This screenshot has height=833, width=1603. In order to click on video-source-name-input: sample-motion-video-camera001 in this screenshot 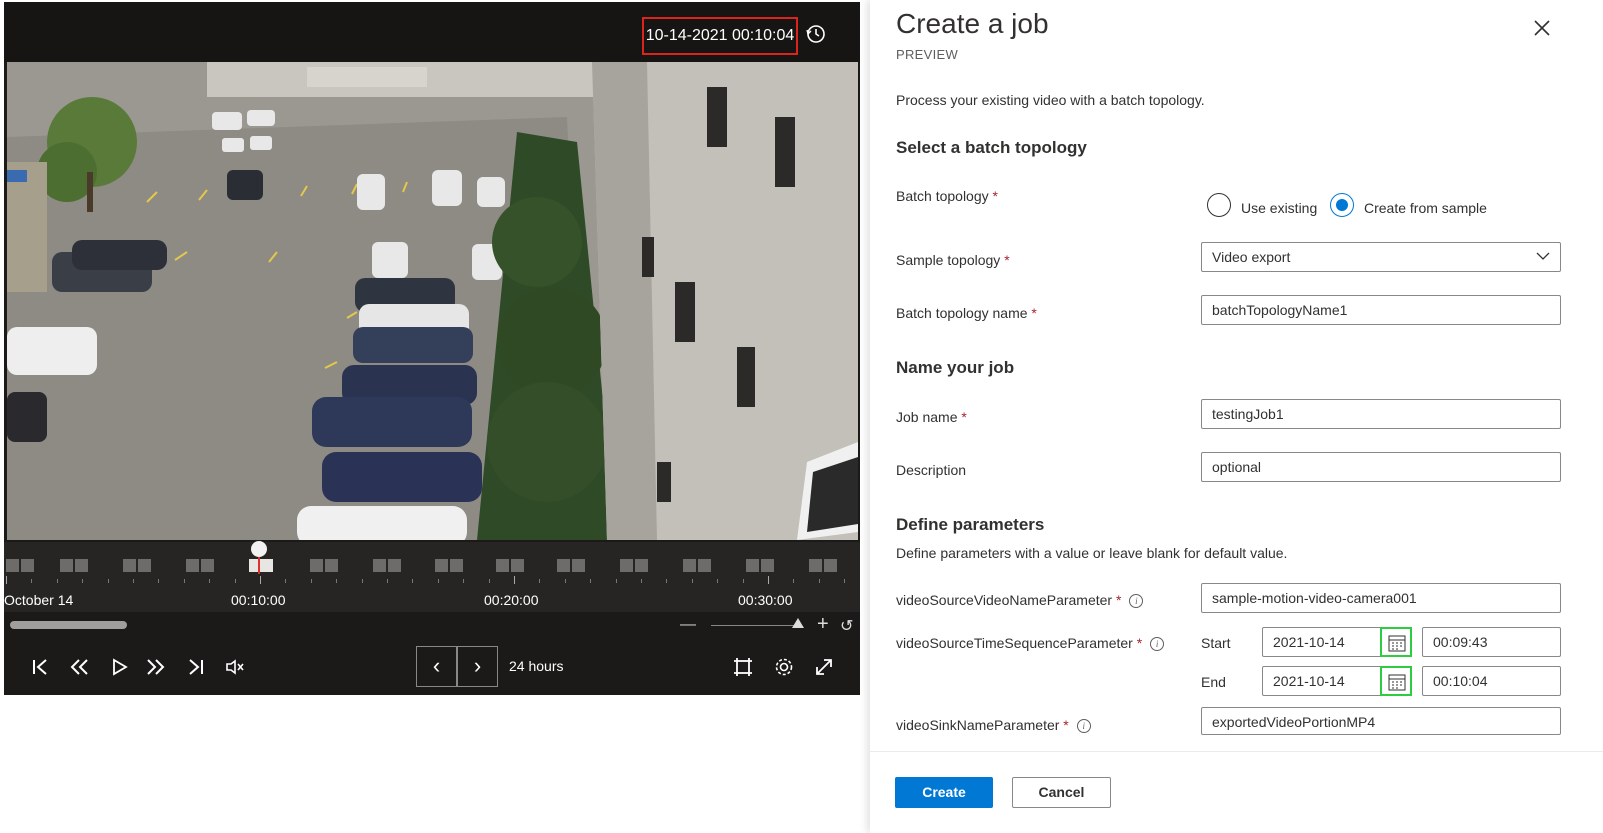, I will do `click(1381, 598)`.